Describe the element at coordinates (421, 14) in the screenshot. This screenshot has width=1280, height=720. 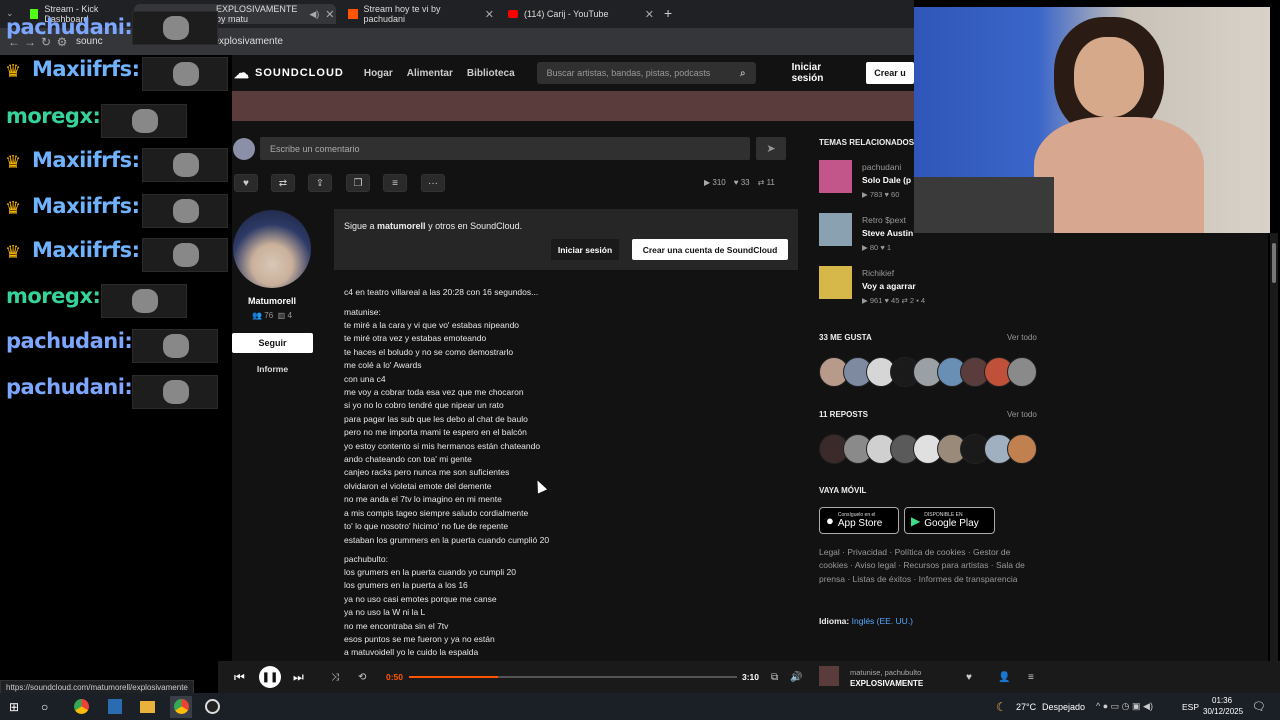
I see `tab-soundcloud-2: Stream hoy te vi by pachudani ✕` at that location.